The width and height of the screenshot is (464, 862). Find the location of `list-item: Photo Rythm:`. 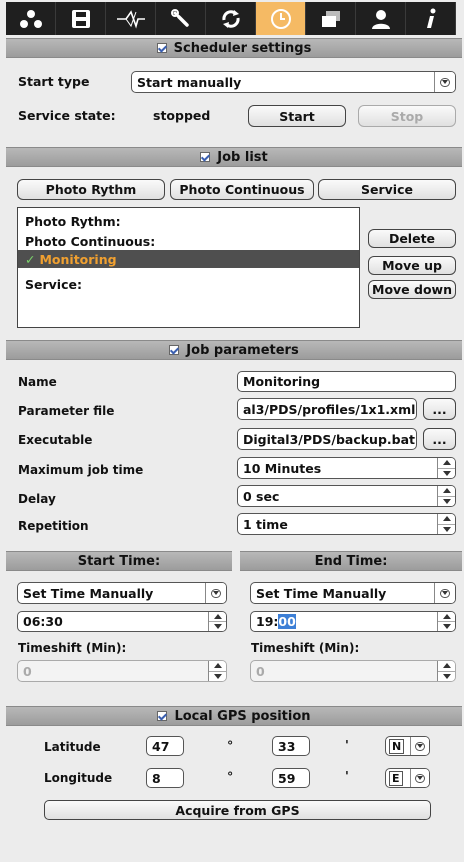

list-item: Photo Rythm: is located at coordinates (188, 221).